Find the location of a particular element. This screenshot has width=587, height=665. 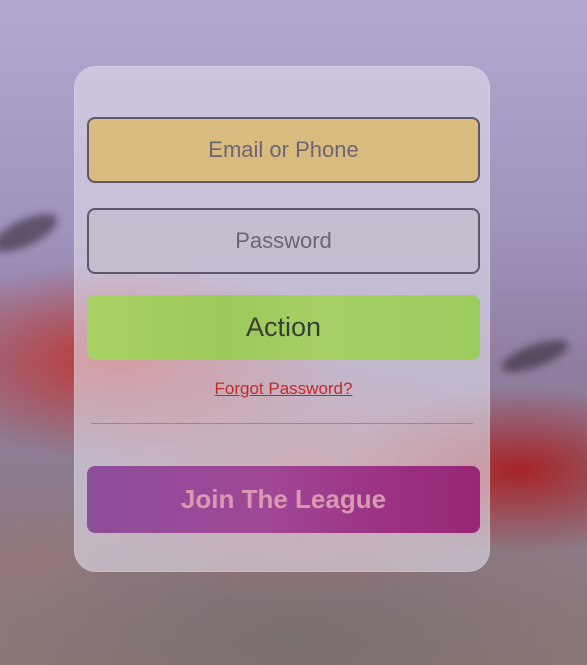

password-input is located at coordinates (283, 241).